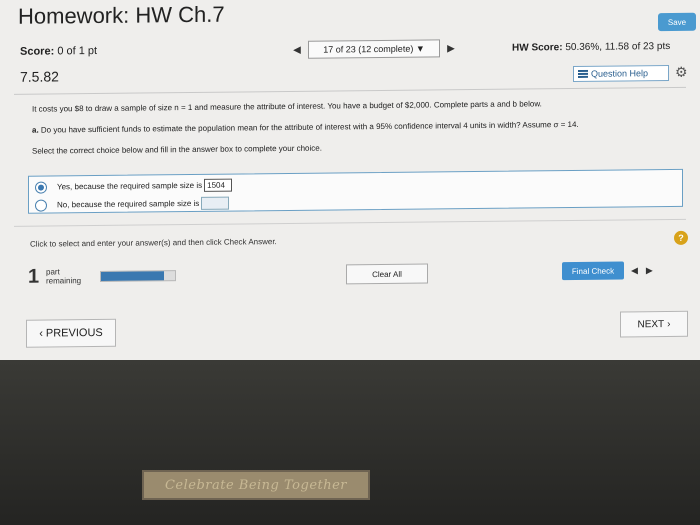  I want to click on answer-input-yes: 1504, so click(218, 185).